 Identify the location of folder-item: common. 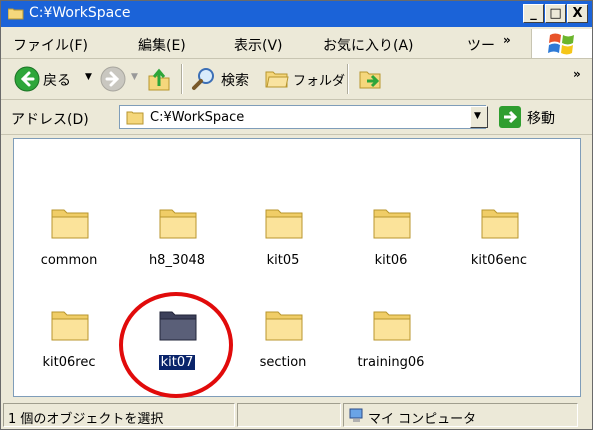
(69, 249).